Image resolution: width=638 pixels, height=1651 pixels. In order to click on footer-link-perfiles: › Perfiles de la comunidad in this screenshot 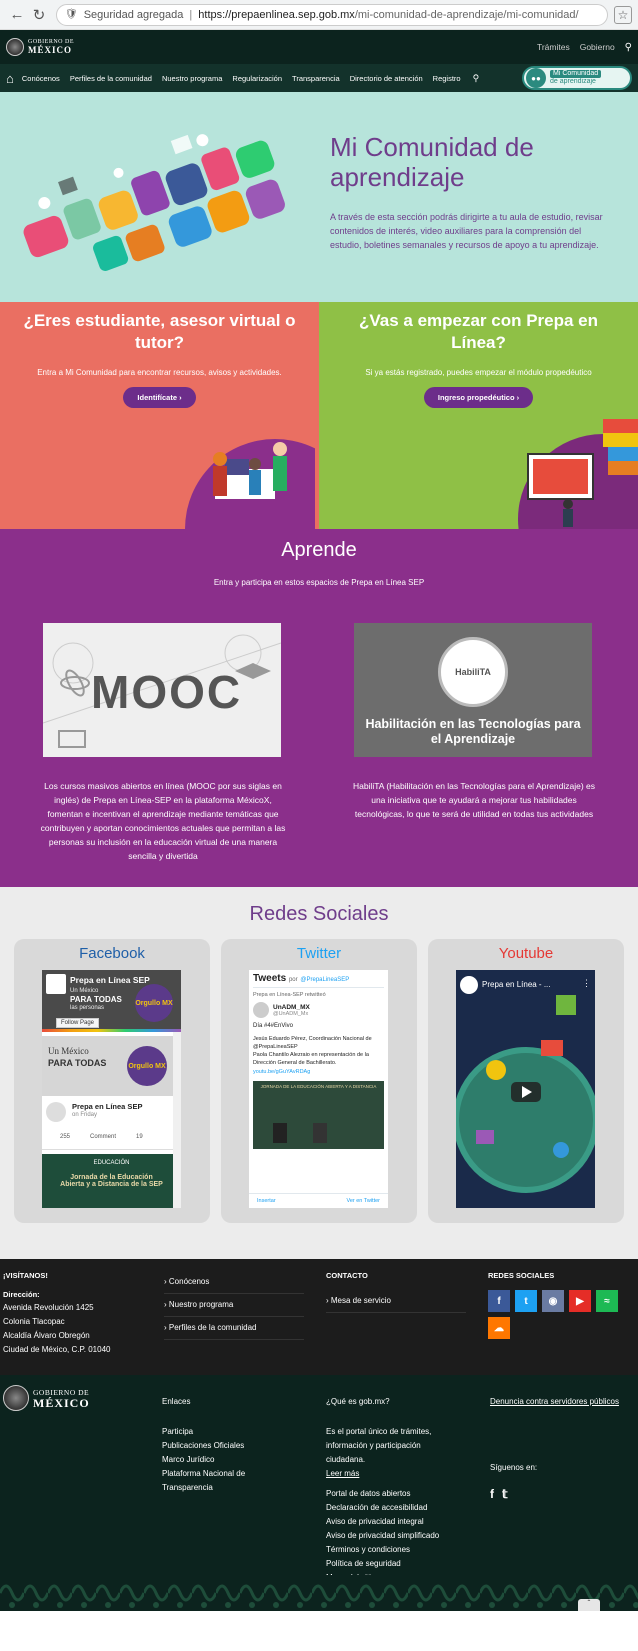, I will do `click(234, 1328)`.